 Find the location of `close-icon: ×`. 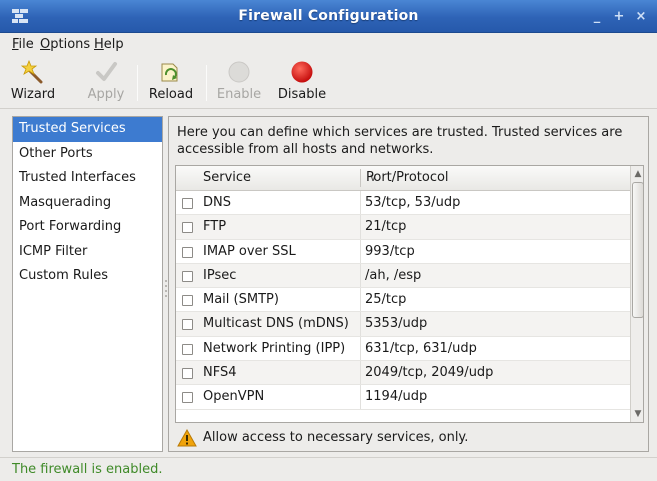

close-icon: × is located at coordinates (641, 16).